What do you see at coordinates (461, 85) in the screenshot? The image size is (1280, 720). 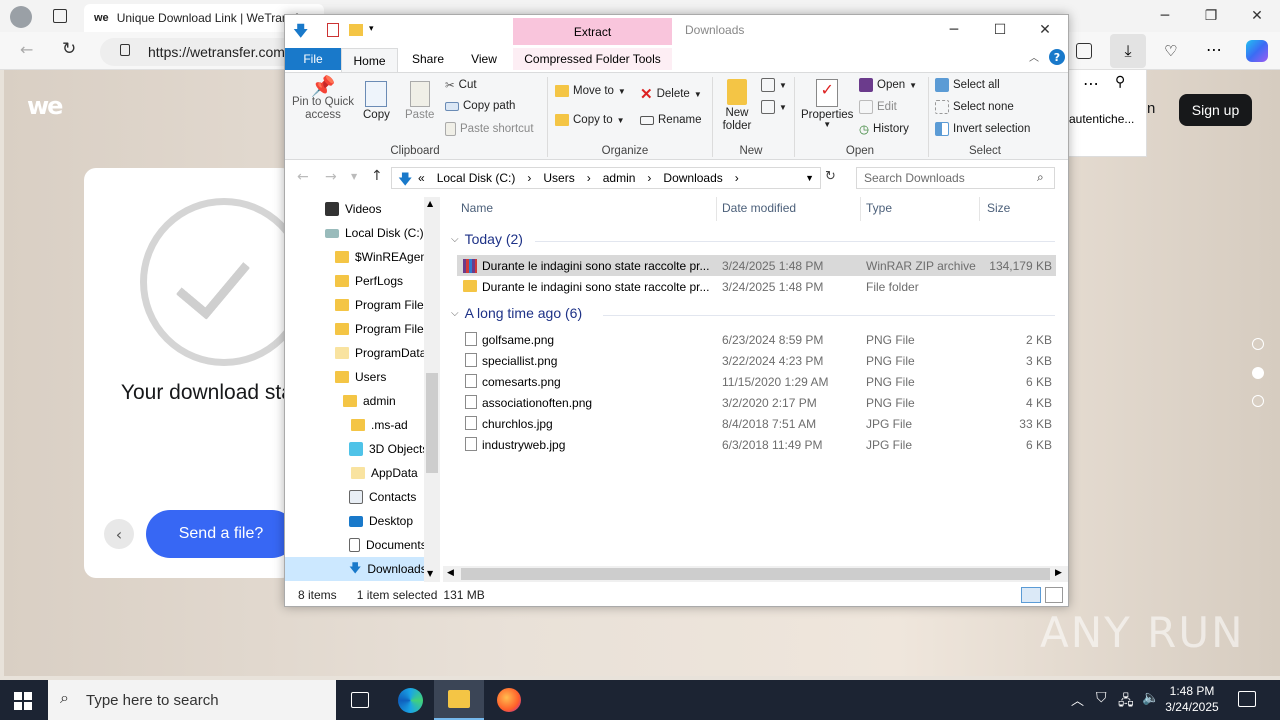 I see `cut-button: ✂ Cut` at bounding box center [461, 85].